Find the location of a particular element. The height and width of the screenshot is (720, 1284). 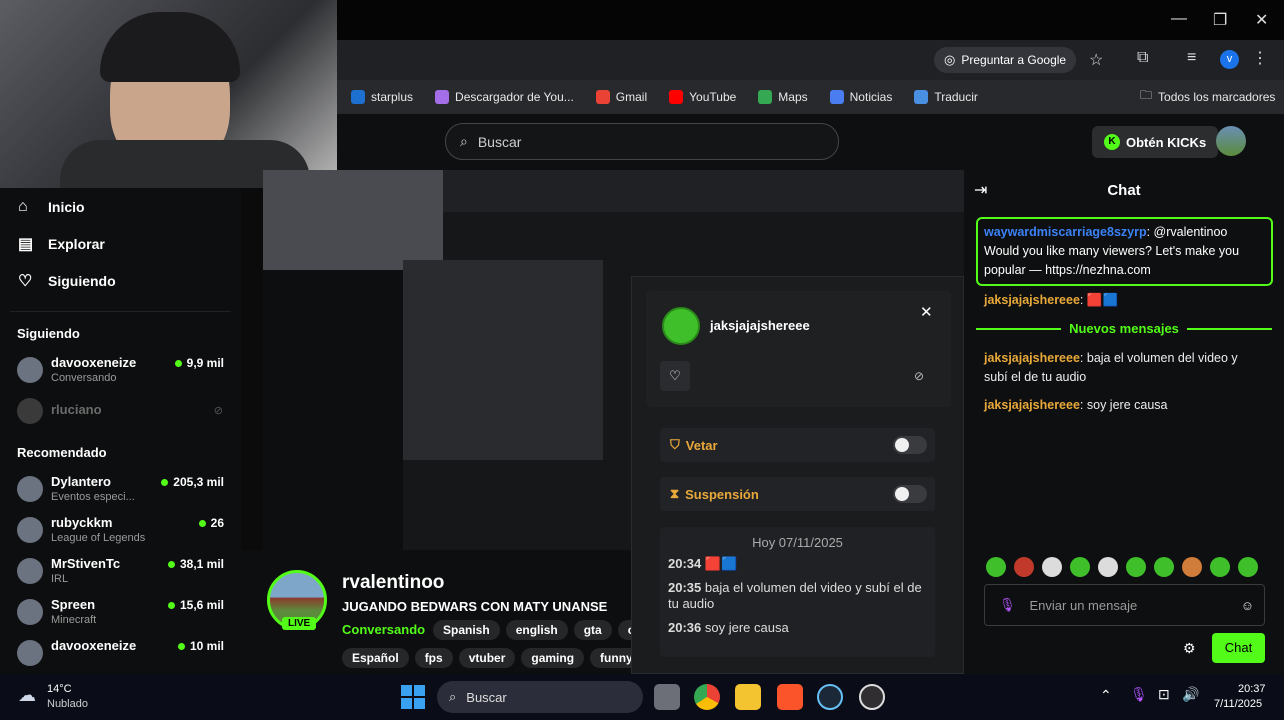

tag: vtuber is located at coordinates (487, 658).